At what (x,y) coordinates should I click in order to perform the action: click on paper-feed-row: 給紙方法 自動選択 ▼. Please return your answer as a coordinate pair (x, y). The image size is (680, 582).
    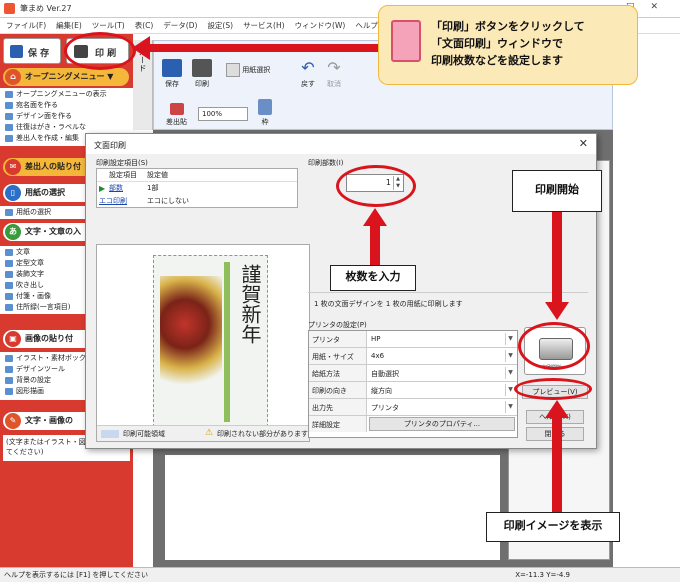
    Looking at the image, I should click on (413, 373).